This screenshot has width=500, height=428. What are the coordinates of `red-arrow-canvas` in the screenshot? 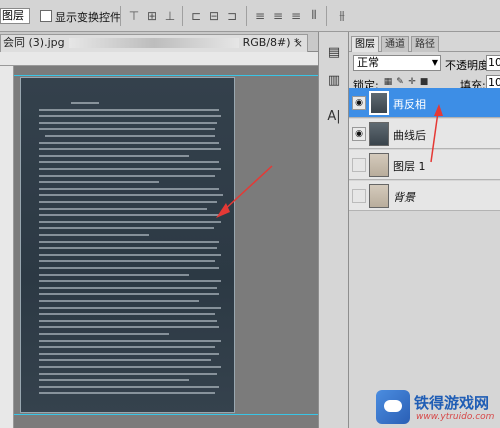 It's located at (244, 191).